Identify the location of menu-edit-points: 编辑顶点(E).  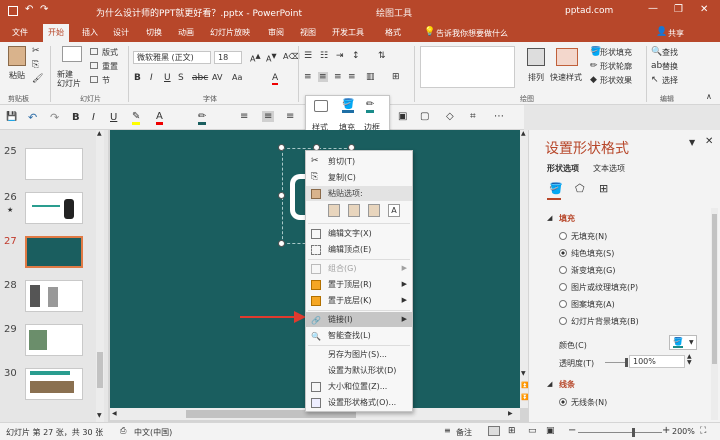
(359, 249).